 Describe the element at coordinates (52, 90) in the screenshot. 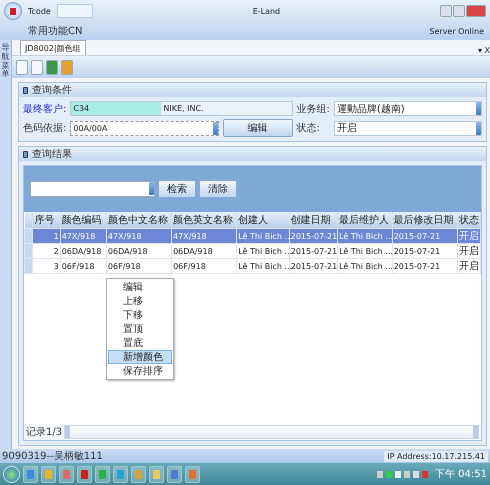

I see `panel-title: 查询条件` at that location.